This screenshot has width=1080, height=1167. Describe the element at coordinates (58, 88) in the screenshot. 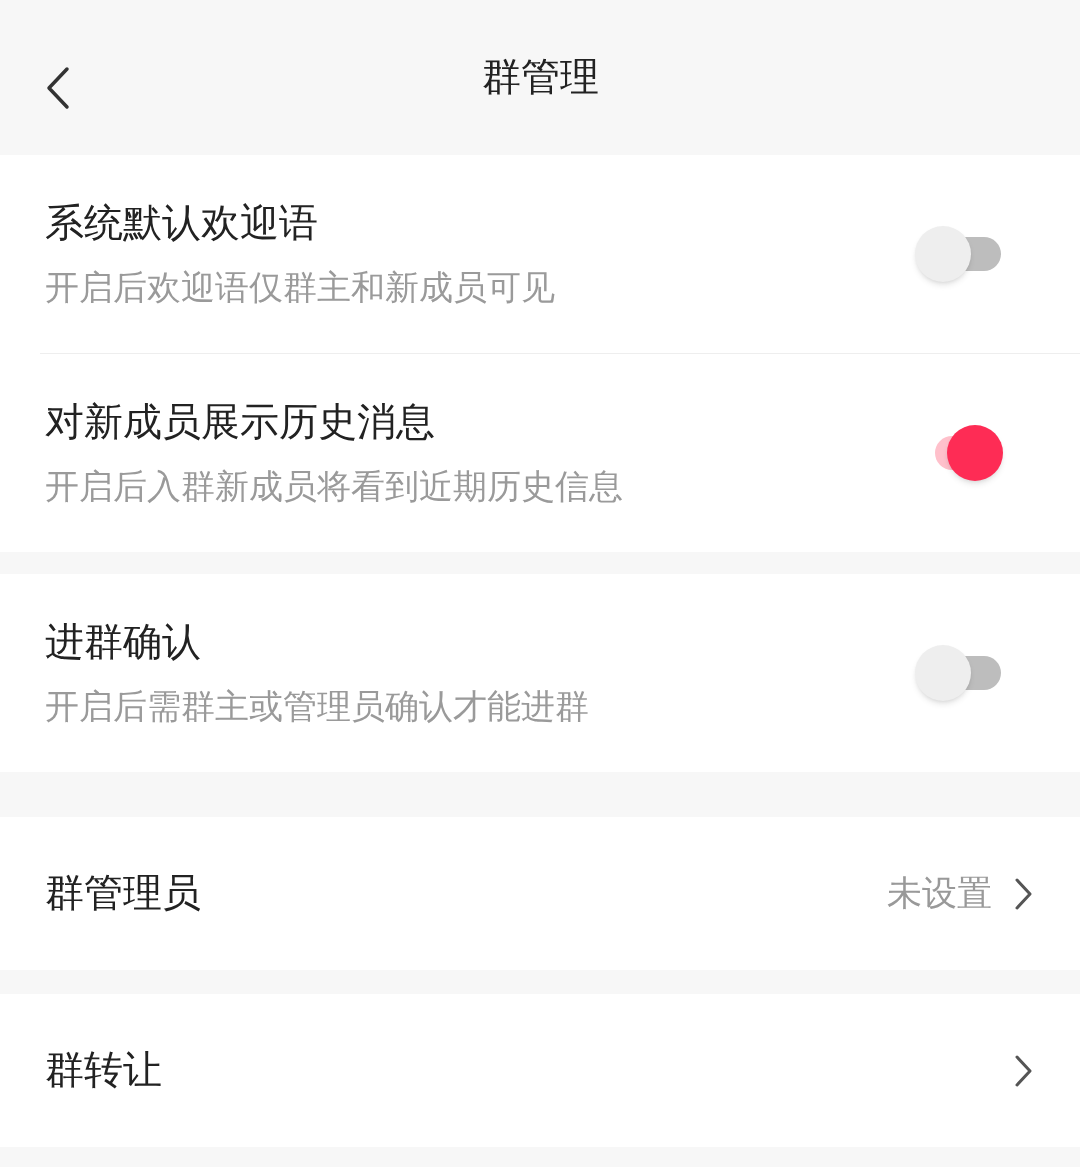

I see `back-icon` at that location.